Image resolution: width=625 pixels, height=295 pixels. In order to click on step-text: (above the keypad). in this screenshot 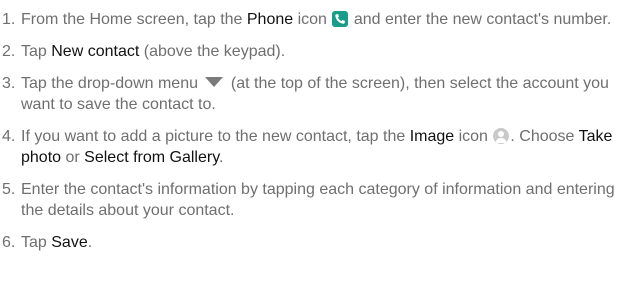, I will do `click(212, 51)`.